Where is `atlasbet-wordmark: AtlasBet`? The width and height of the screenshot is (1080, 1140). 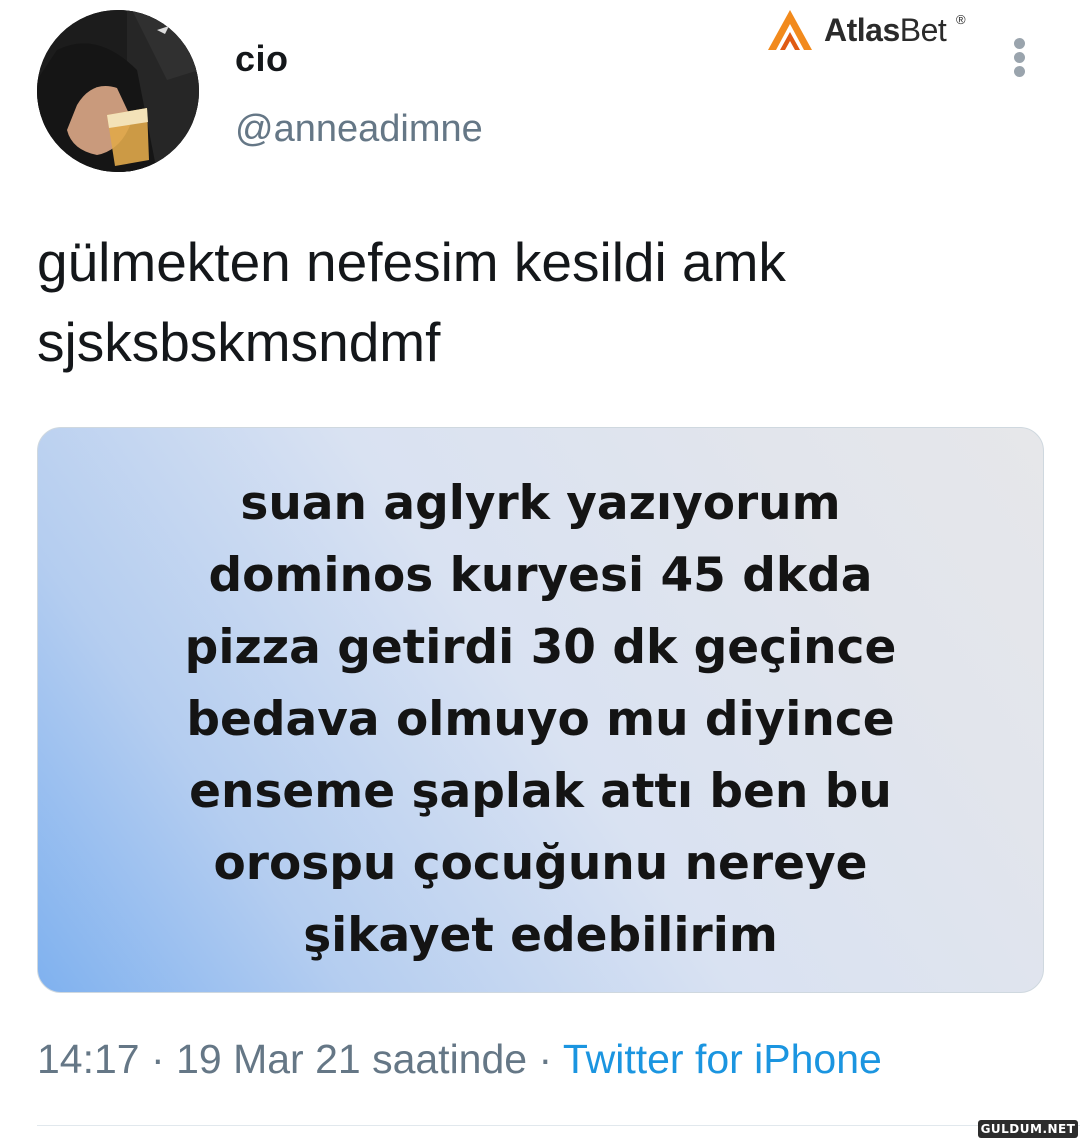 atlasbet-wordmark: AtlasBet is located at coordinates (885, 30).